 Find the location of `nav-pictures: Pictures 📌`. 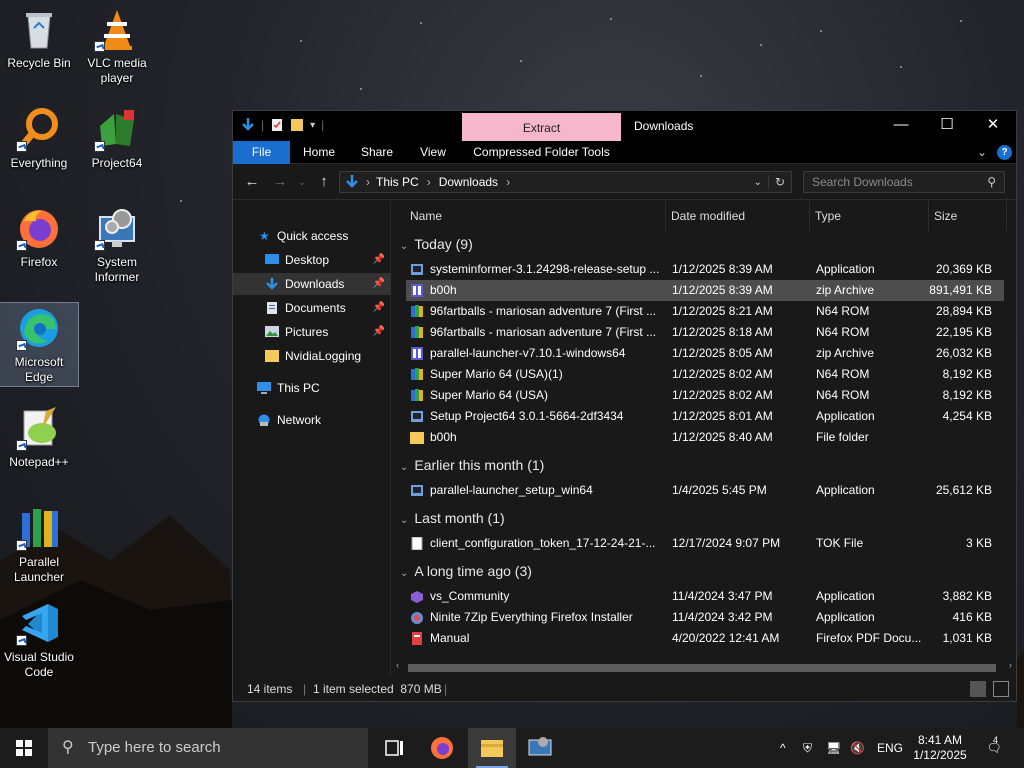

nav-pictures: Pictures 📌 is located at coordinates (312, 332).